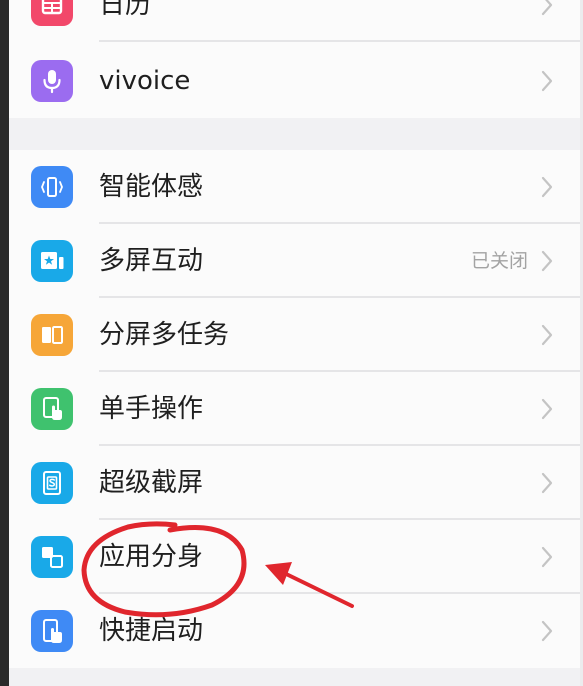 The image size is (583, 686). What do you see at coordinates (499, 261) in the screenshot?
I see `status-value: 已关闭` at bounding box center [499, 261].